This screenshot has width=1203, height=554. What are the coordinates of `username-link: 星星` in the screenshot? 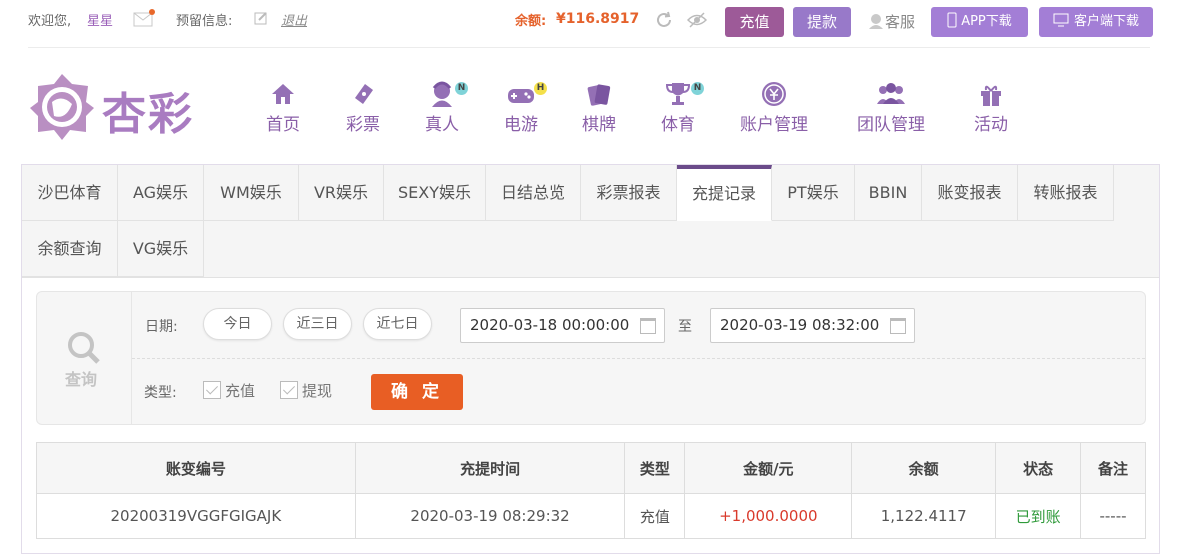 It's located at (100, 19).